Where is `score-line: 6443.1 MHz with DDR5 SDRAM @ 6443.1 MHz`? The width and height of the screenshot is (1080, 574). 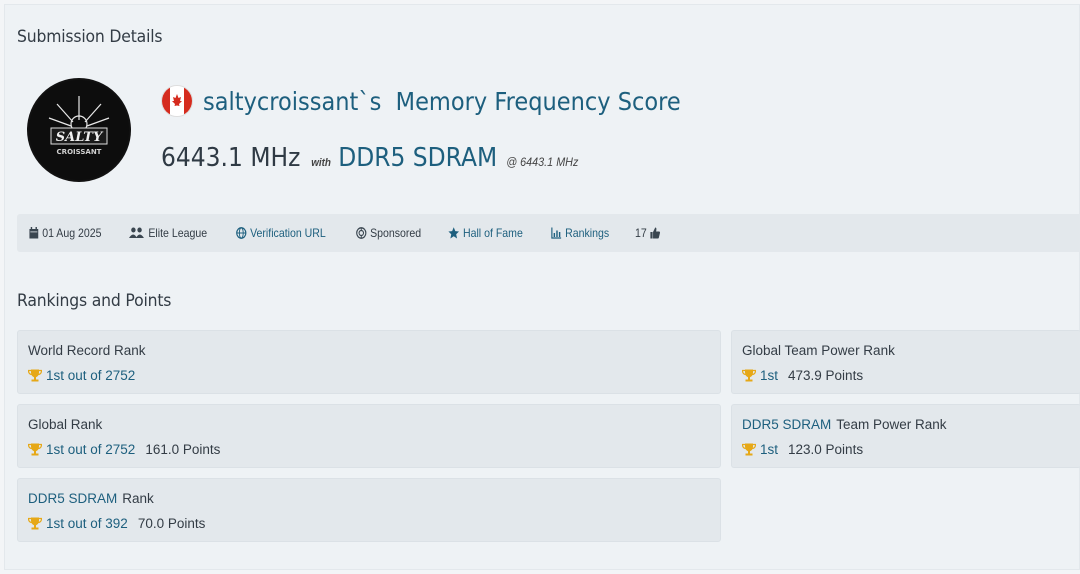
score-line: 6443.1 MHz with DDR5 SDRAM @ 6443.1 MHz is located at coordinates (369, 158).